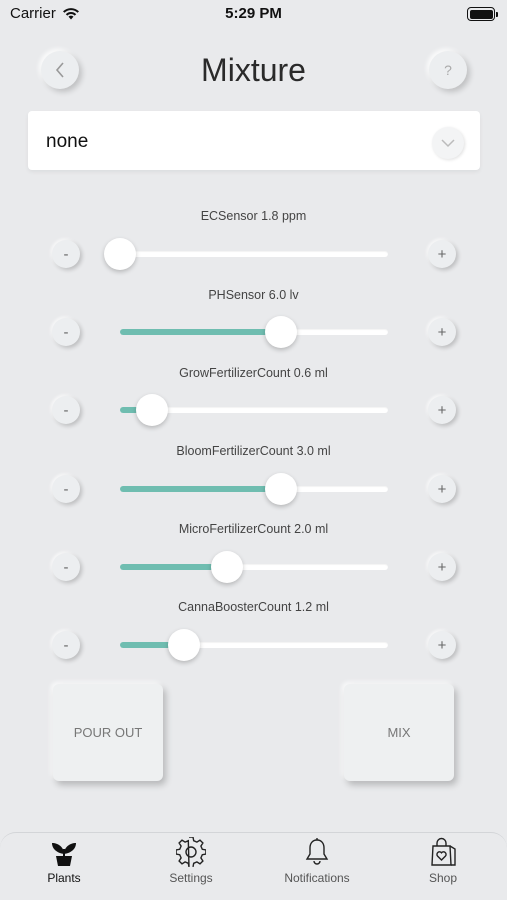 The height and width of the screenshot is (900, 507). Describe the element at coordinates (253, 451) in the screenshot. I see `bloom-fertilizer-label: BloomFertilizerCount 3.0 ml` at that location.